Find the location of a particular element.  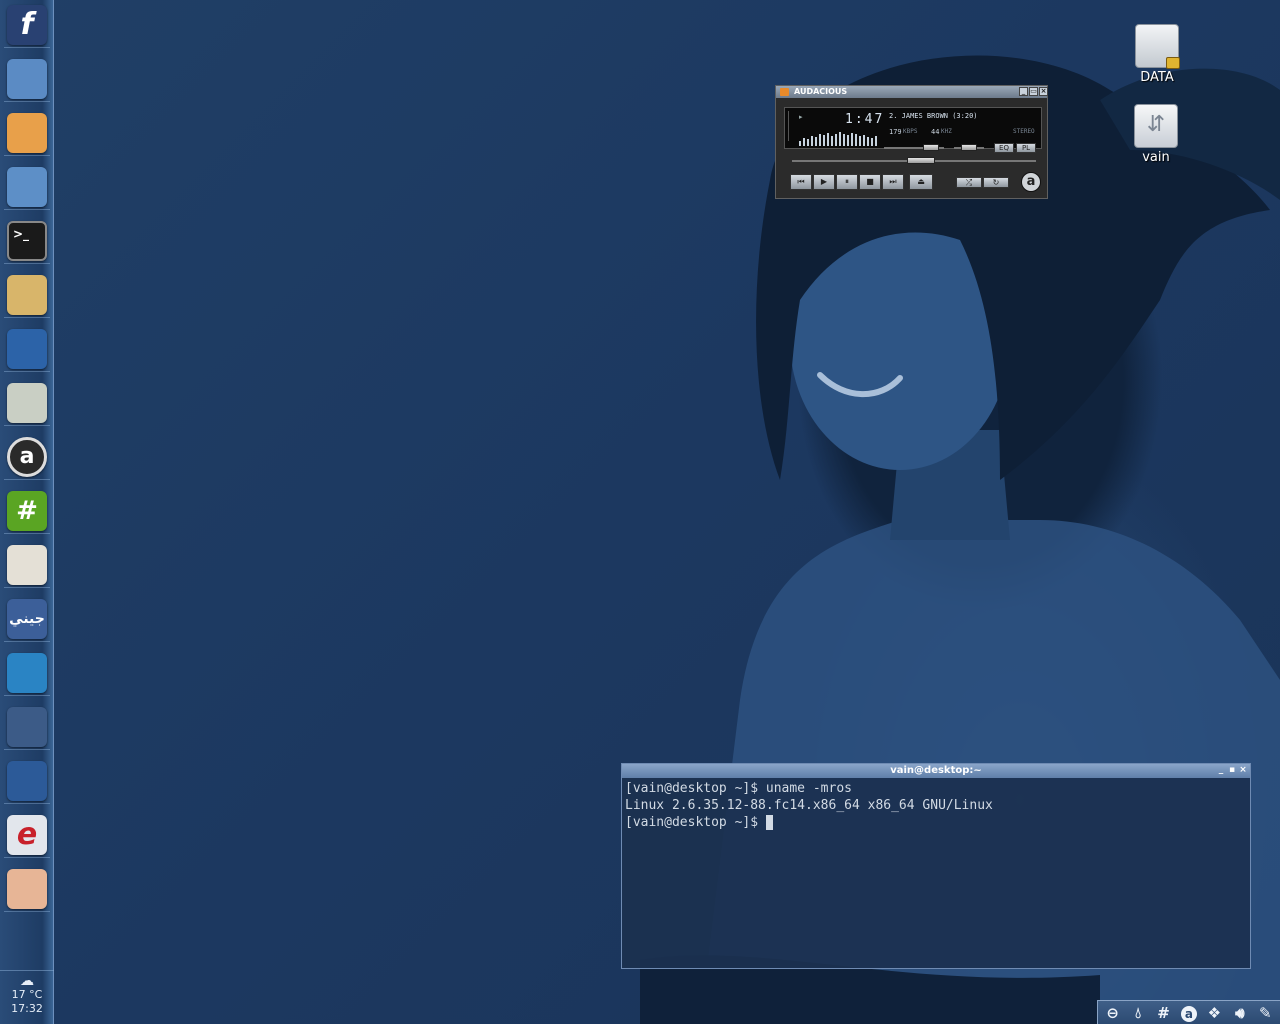

dock-item-eye-viewer is located at coordinates (27, 889).